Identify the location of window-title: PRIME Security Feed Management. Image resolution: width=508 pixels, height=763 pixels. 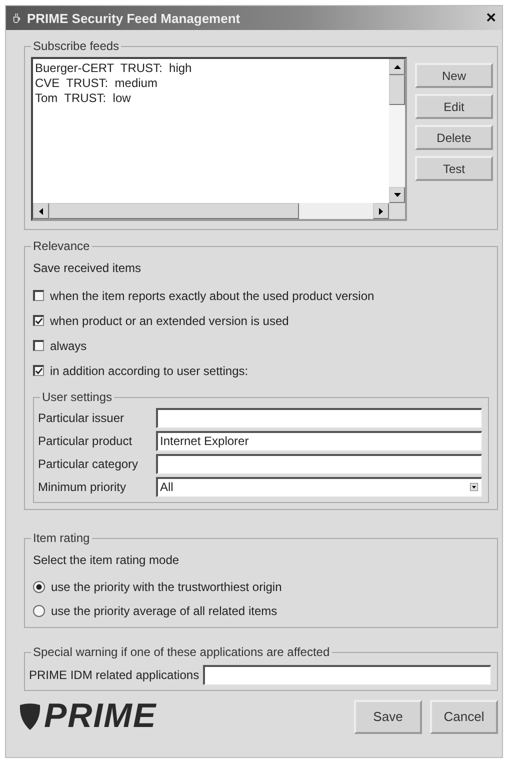
(134, 18).